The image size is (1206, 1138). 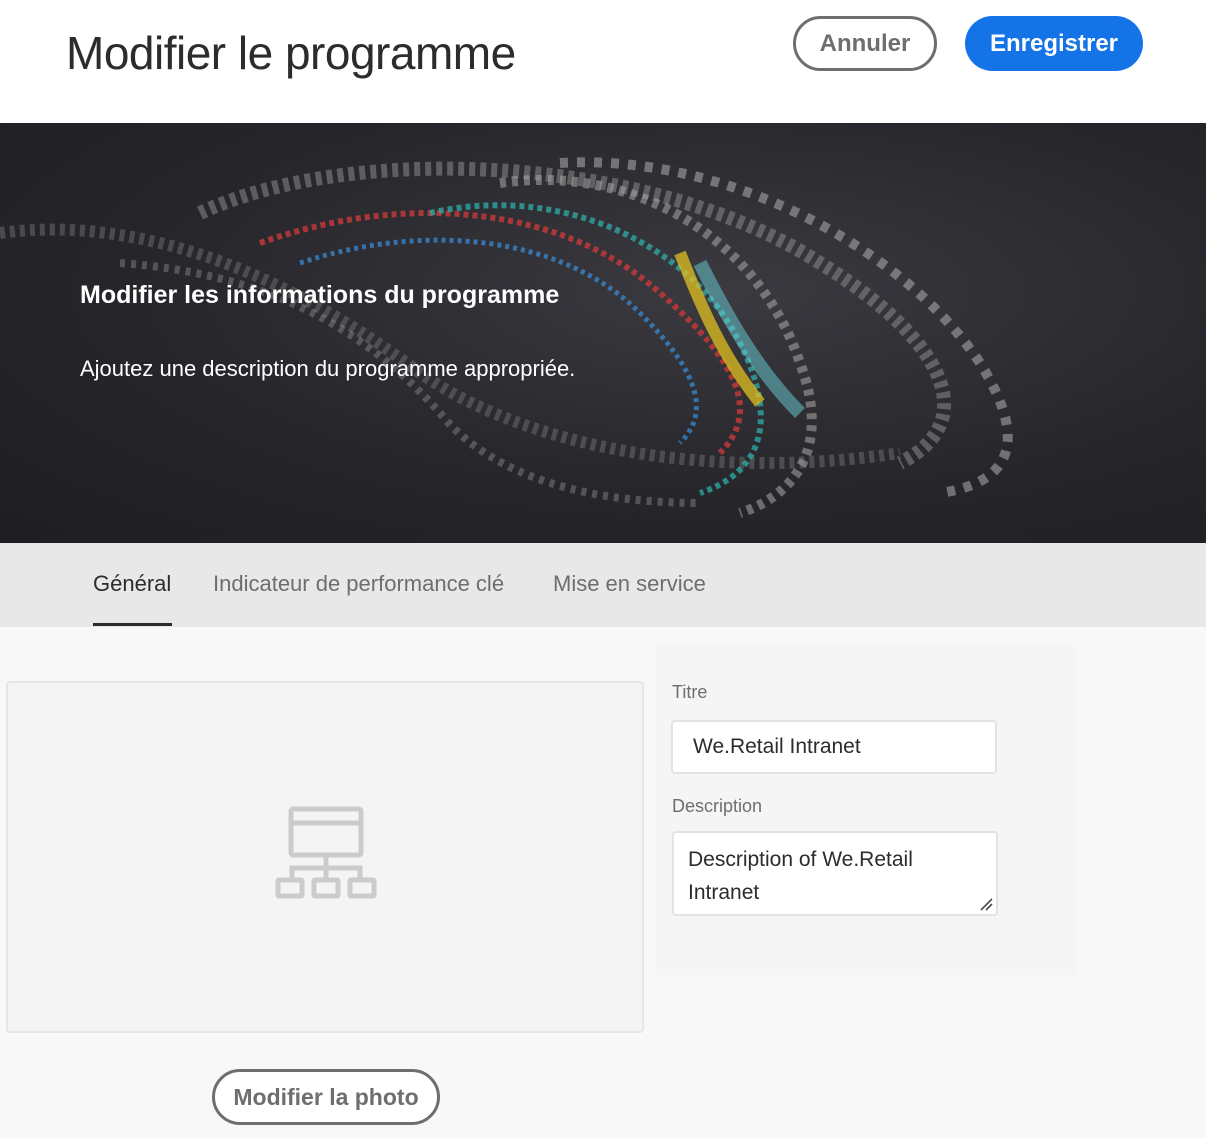 What do you see at coordinates (865, 43) in the screenshot?
I see `cancel-button: Annuler` at bounding box center [865, 43].